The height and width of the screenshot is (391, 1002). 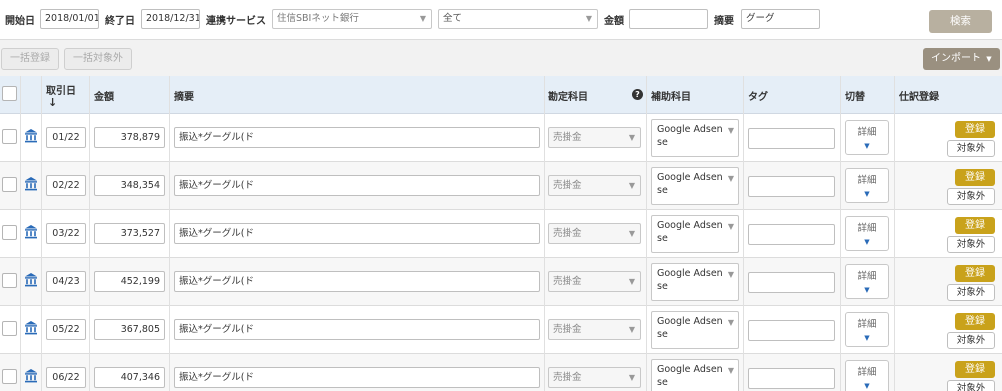 I want to click on bulk-exclude-button: 一括対象外, so click(x=98, y=59).